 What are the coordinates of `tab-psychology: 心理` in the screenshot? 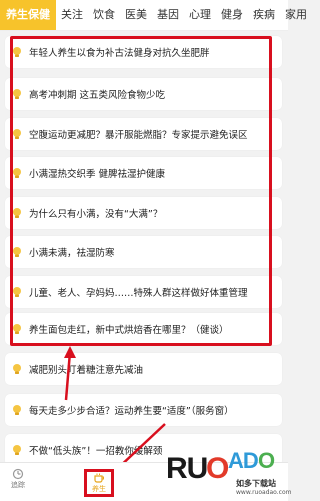 It's located at (200, 15).